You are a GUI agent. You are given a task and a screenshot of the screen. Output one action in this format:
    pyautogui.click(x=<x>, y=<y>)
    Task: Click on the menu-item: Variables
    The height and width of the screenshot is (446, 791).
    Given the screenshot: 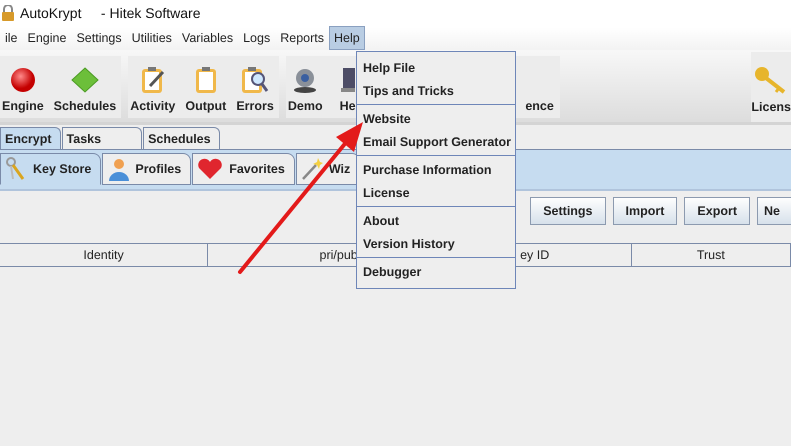 What is the action you would take?
    pyautogui.click(x=207, y=38)
    